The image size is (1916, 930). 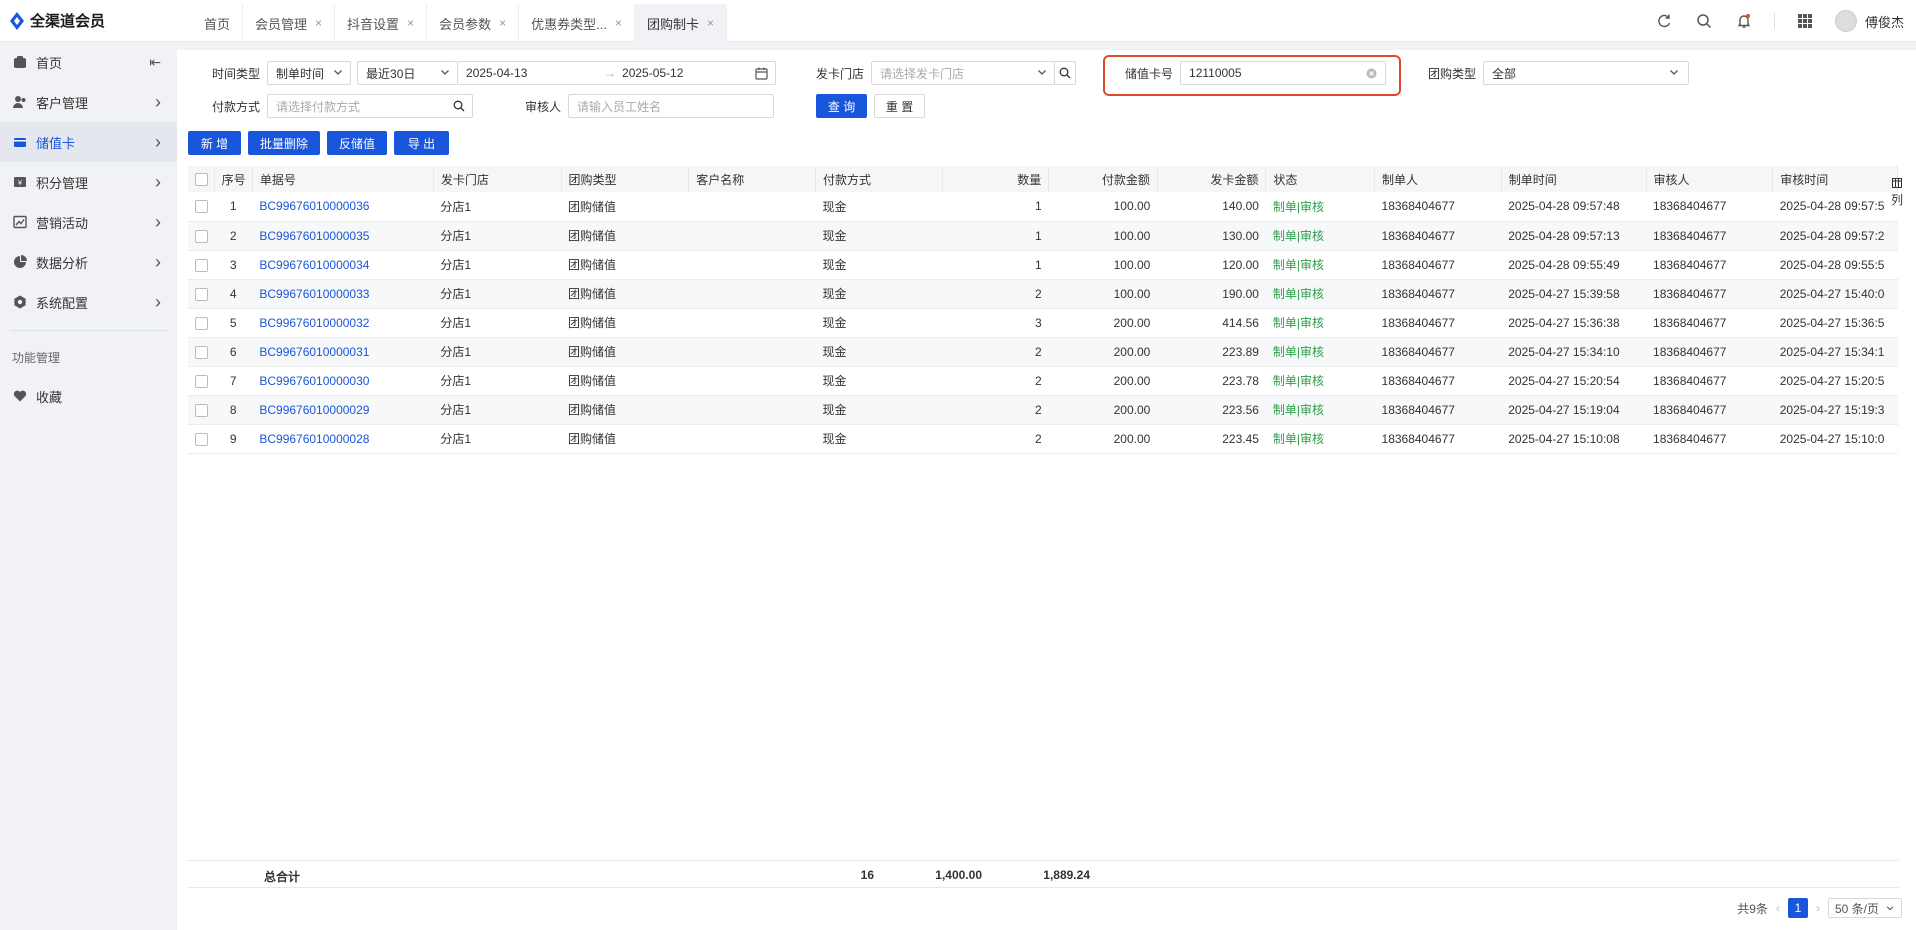 What do you see at coordinates (289, 23) in the screenshot?
I see `tab-1: 会员管理 ×` at bounding box center [289, 23].